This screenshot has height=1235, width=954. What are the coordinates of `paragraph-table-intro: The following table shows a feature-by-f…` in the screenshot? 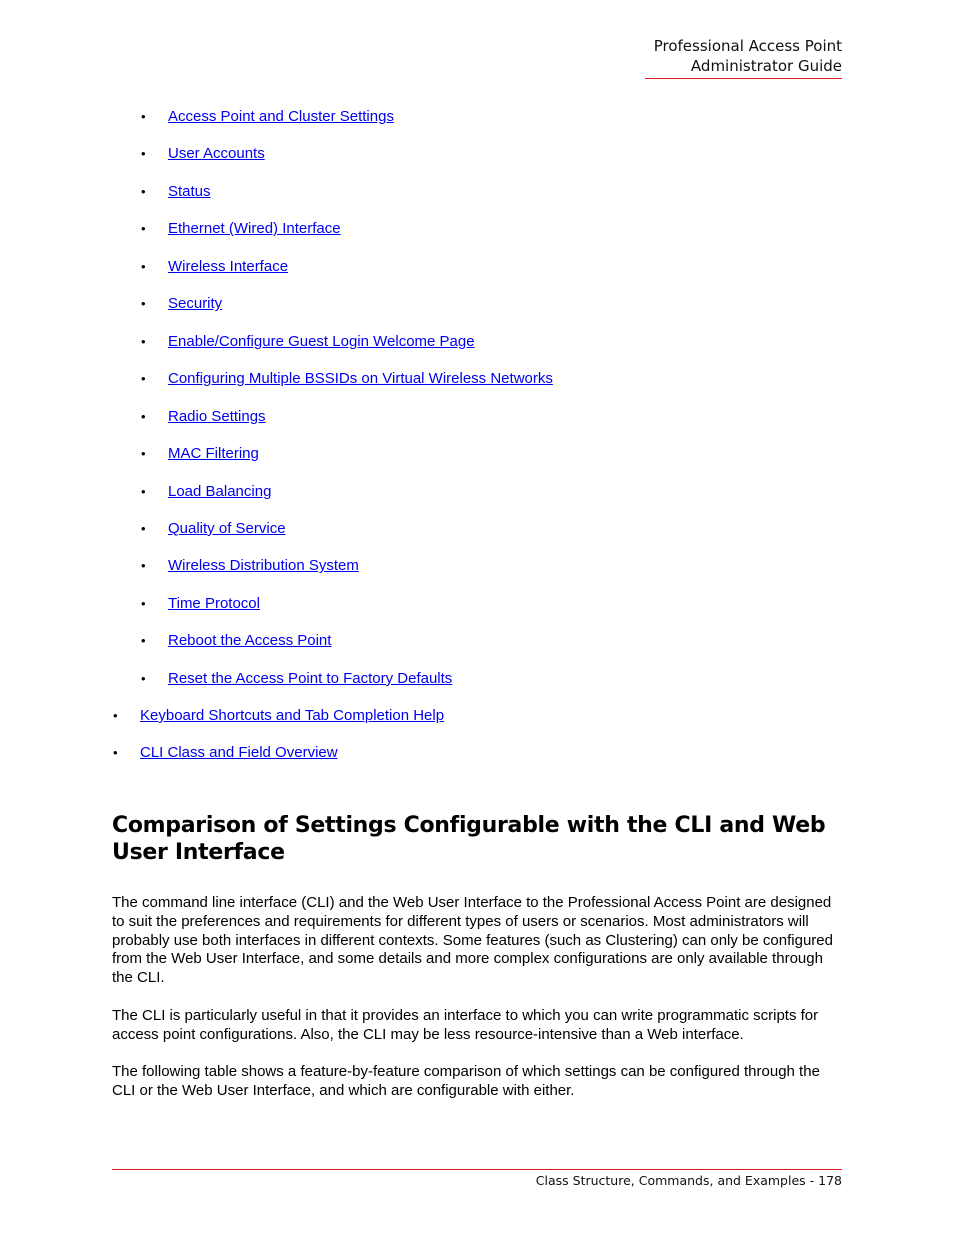 It's located at (466, 1081).